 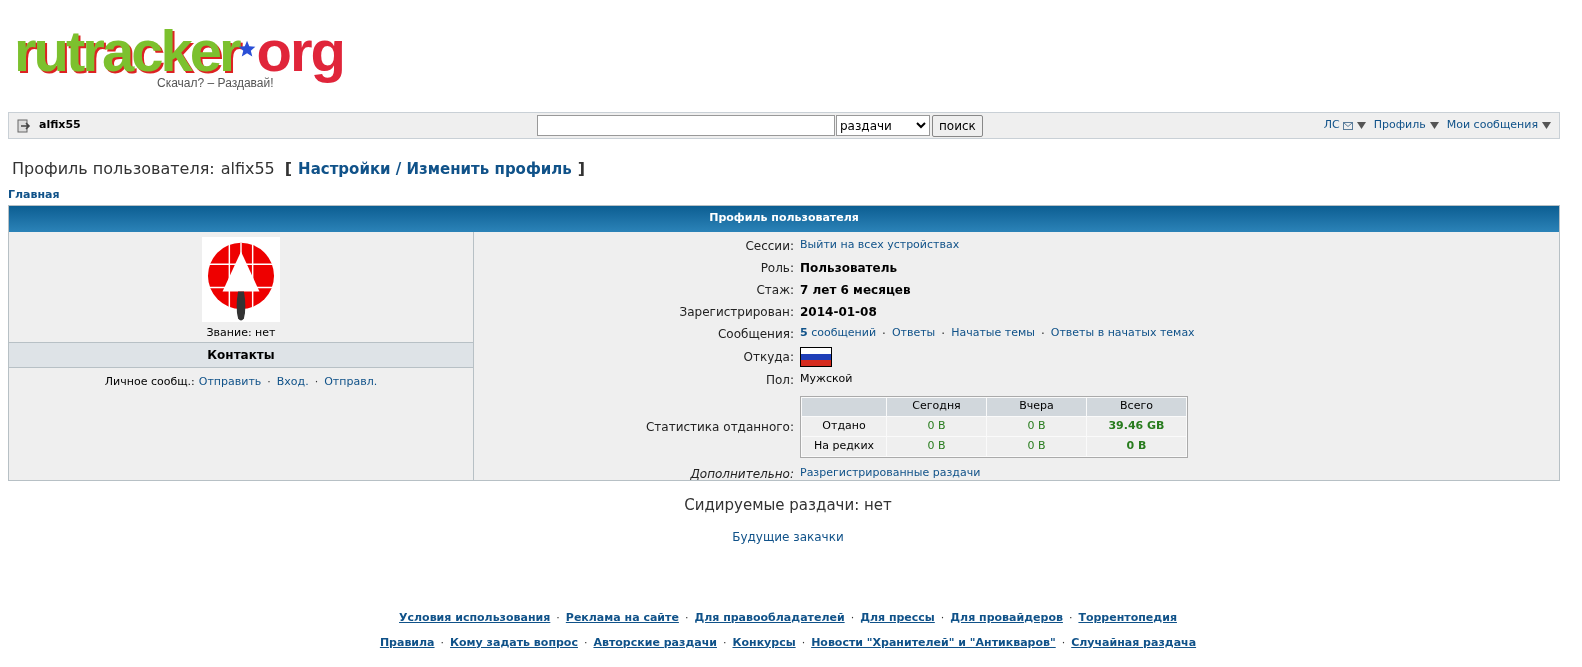 I want to click on column-header: Вчера, so click(x=1036, y=406).